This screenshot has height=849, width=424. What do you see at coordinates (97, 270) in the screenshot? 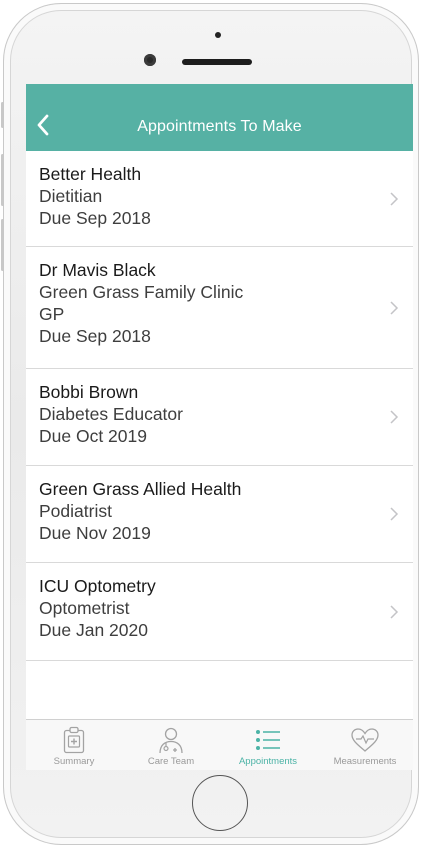
I see `provider-name: Dr Mavis Black` at bounding box center [97, 270].